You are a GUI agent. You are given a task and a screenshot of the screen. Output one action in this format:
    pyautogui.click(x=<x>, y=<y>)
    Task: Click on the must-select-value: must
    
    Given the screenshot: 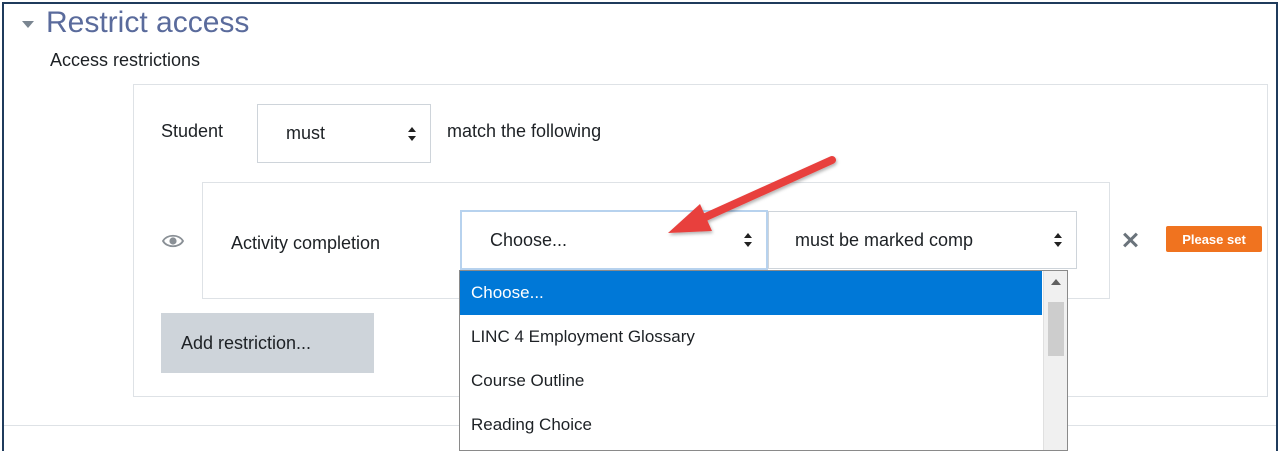 What is the action you would take?
    pyautogui.click(x=306, y=133)
    